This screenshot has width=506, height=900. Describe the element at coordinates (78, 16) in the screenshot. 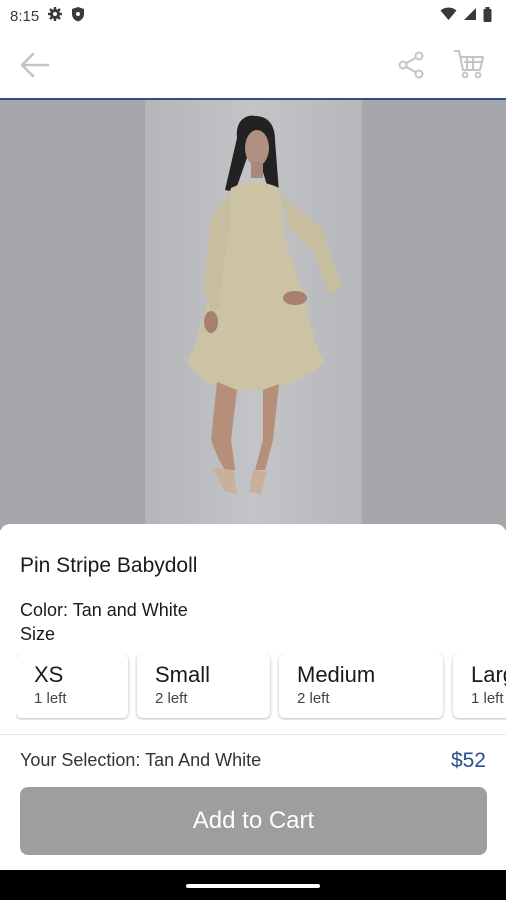

I see `shield-icon` at that location.